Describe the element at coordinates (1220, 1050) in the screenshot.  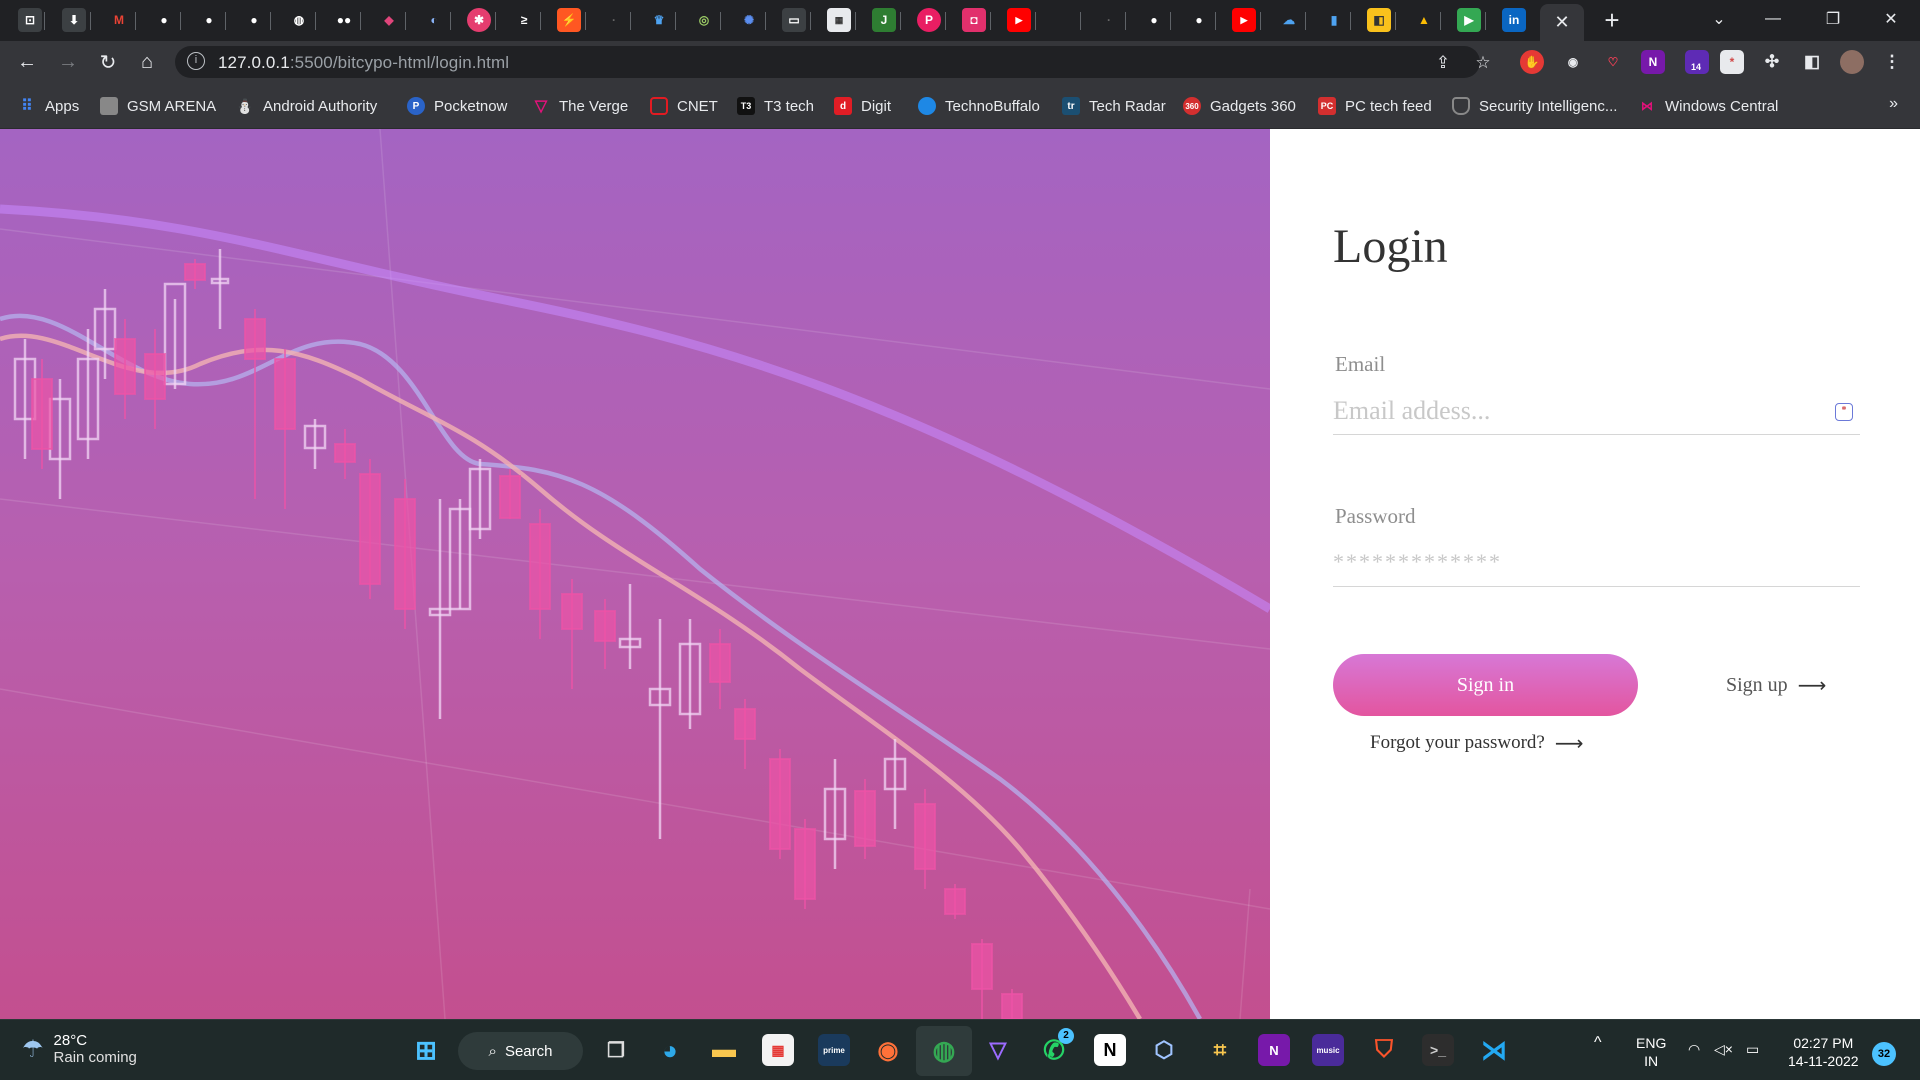
I see `app-icon-yellow: ⌗` at that location.